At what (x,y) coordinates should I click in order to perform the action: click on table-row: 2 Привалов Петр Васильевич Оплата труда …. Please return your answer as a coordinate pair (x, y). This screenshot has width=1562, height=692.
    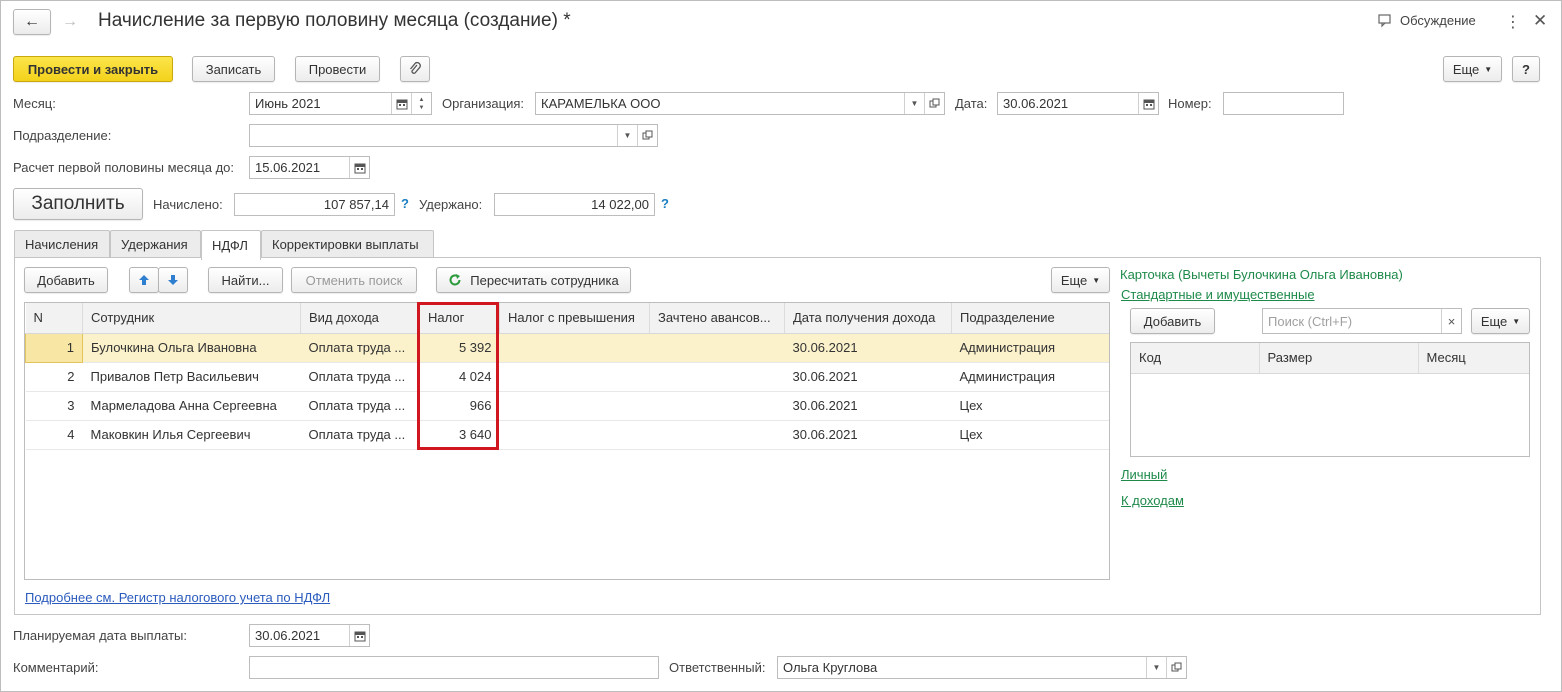
    Looking at the image, I should click on (567, 377).